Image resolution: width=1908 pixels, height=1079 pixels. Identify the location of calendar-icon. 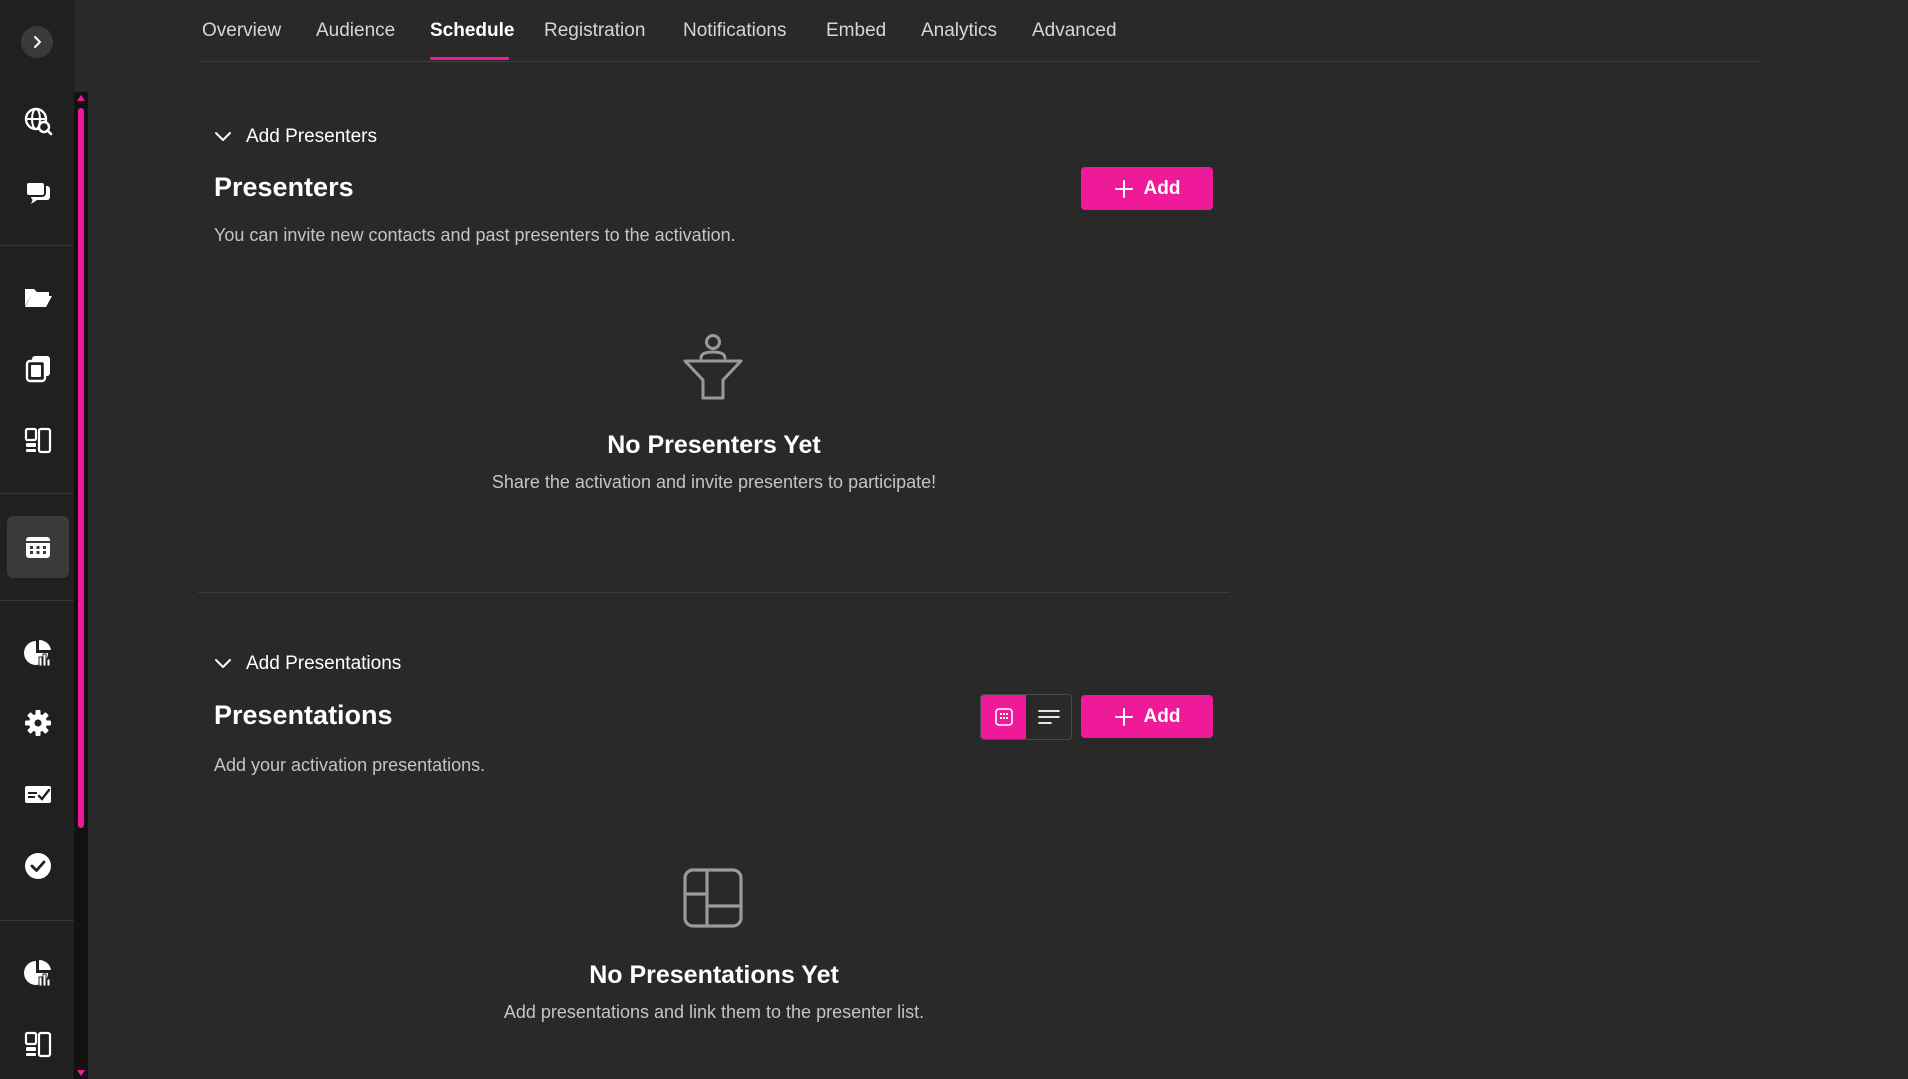
(38, 547).